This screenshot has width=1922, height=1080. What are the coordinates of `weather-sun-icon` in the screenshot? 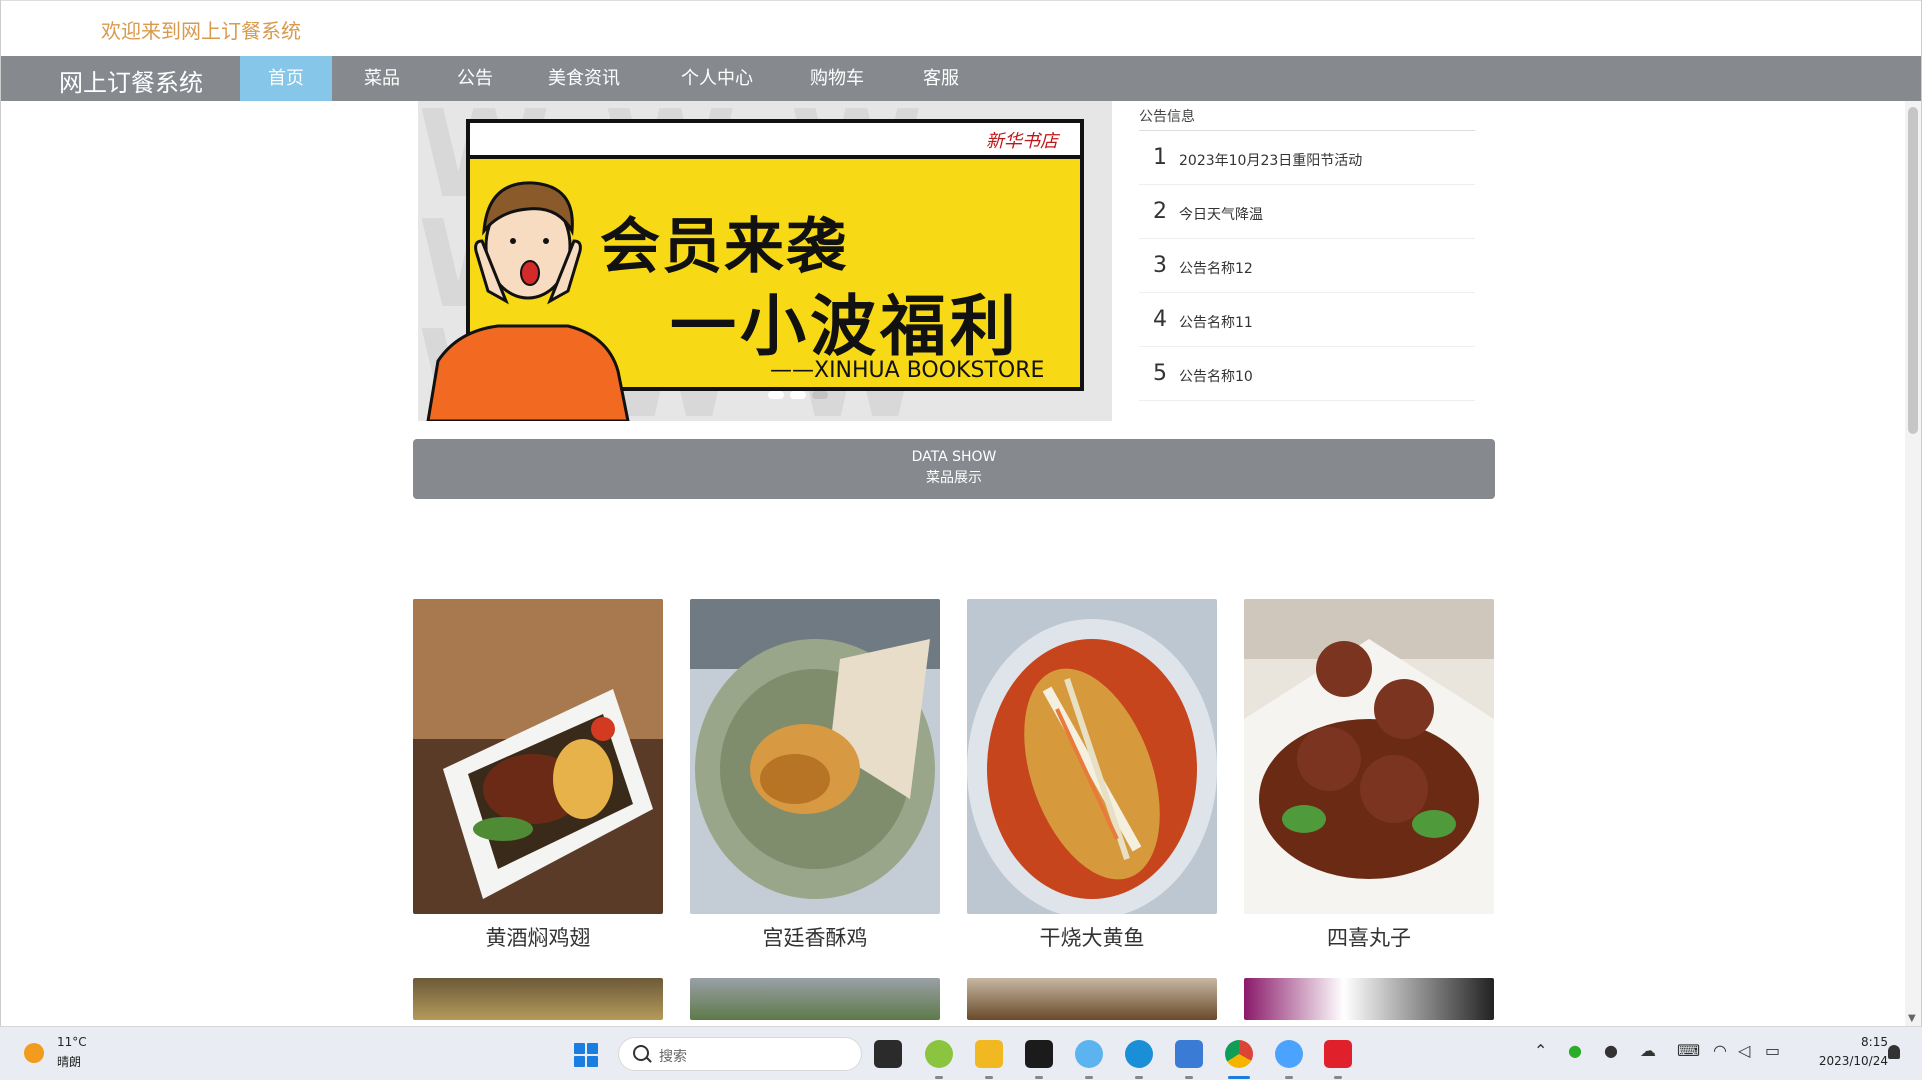 It's located at (34, 1053).